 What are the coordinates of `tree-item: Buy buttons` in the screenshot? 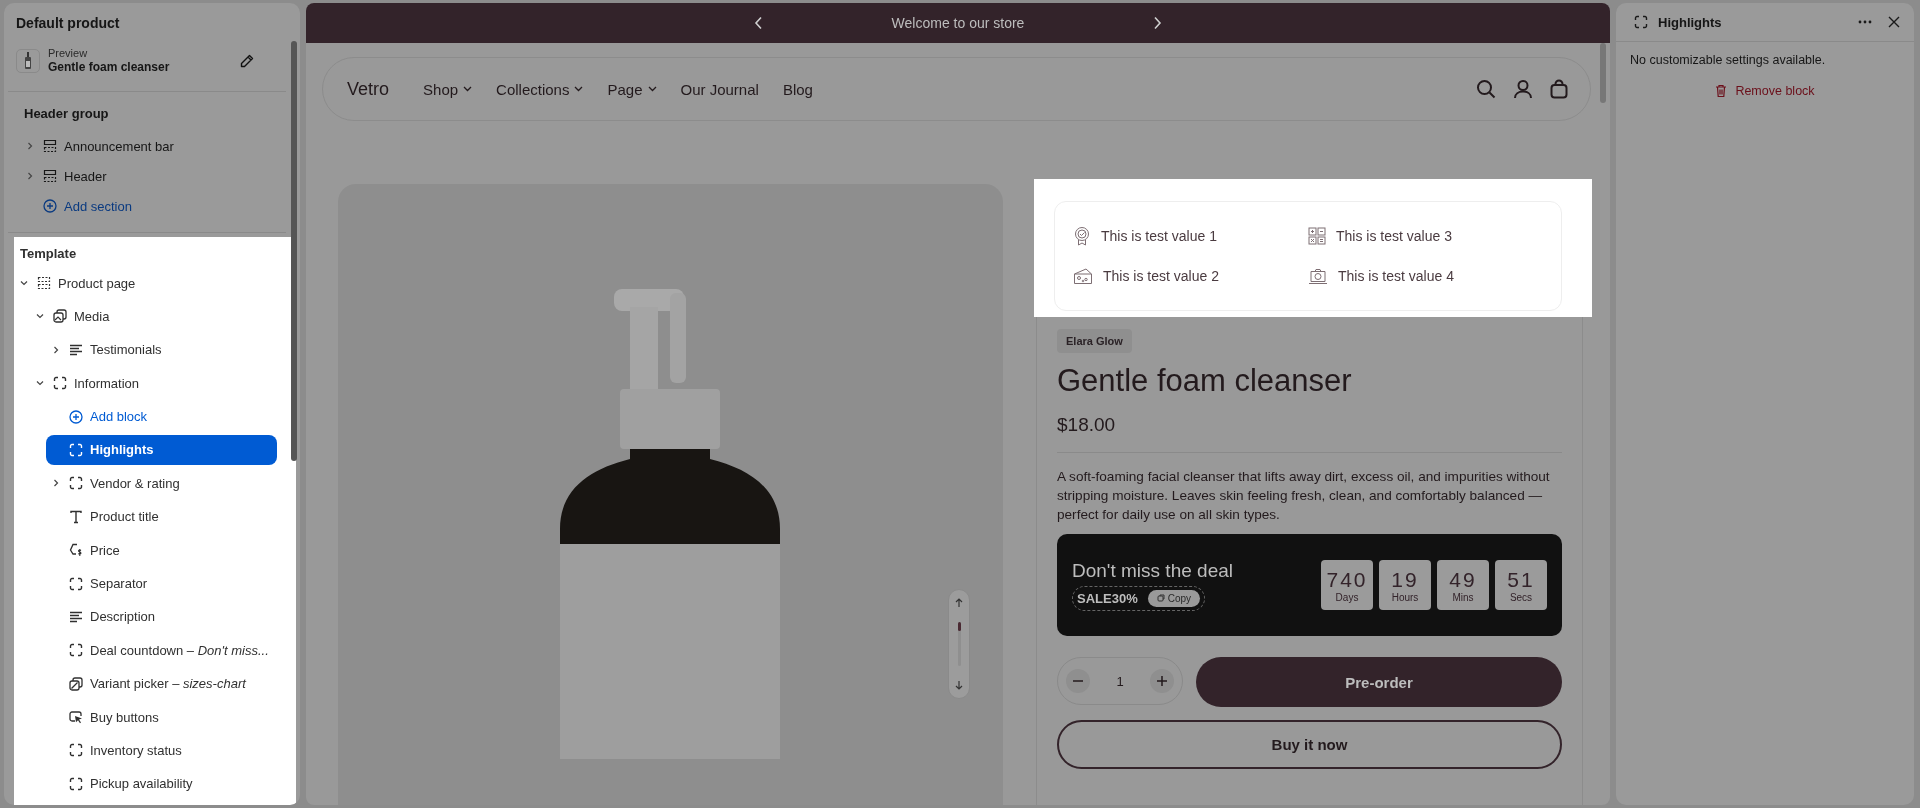 It's located at (161, 717).